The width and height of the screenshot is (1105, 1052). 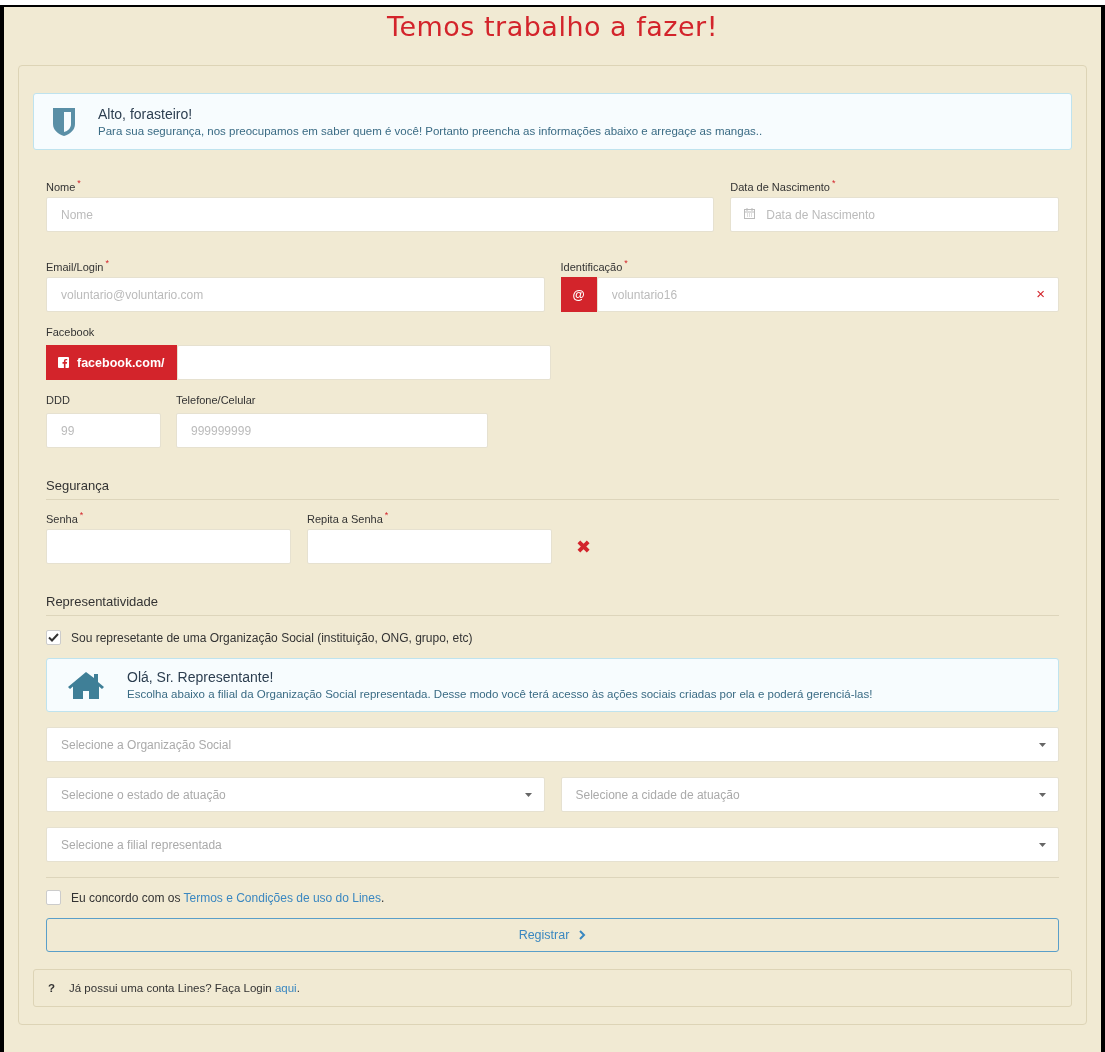 What do you see at coordinates (894, 214) in the screenshot?
I see `date-field: Data de Nascimento` at bounding box center [894, 214].